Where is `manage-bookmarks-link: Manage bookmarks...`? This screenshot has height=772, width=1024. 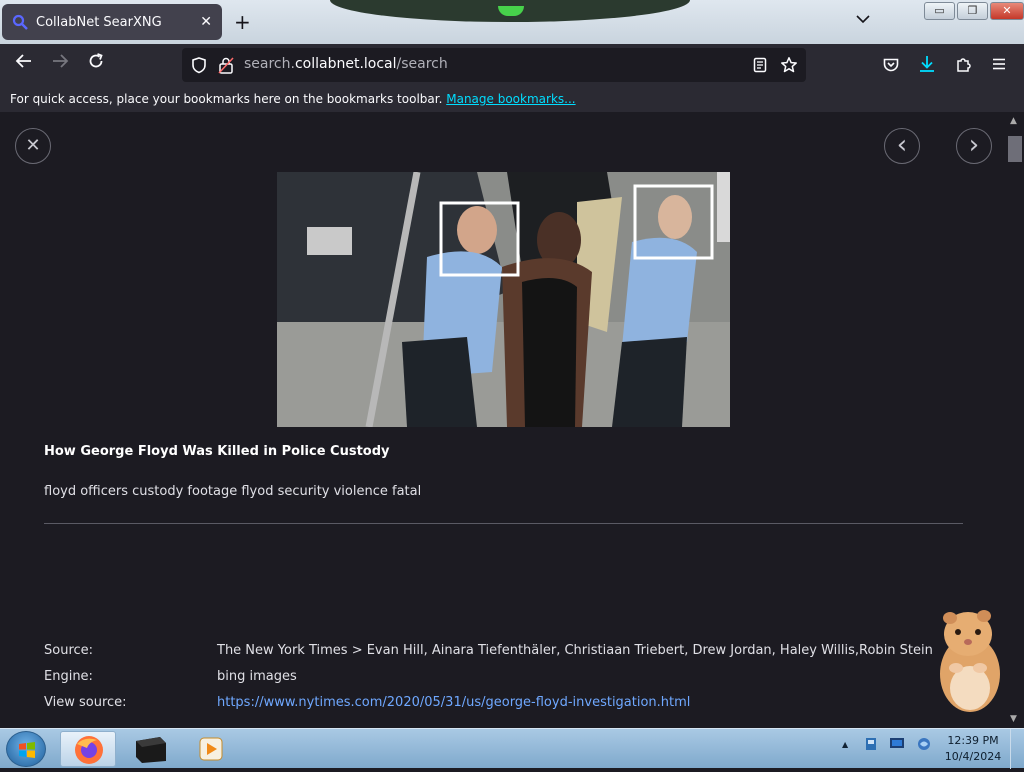
manage-bookmarks-link: Manage bookmarks... is located at coordinates (510, 99).